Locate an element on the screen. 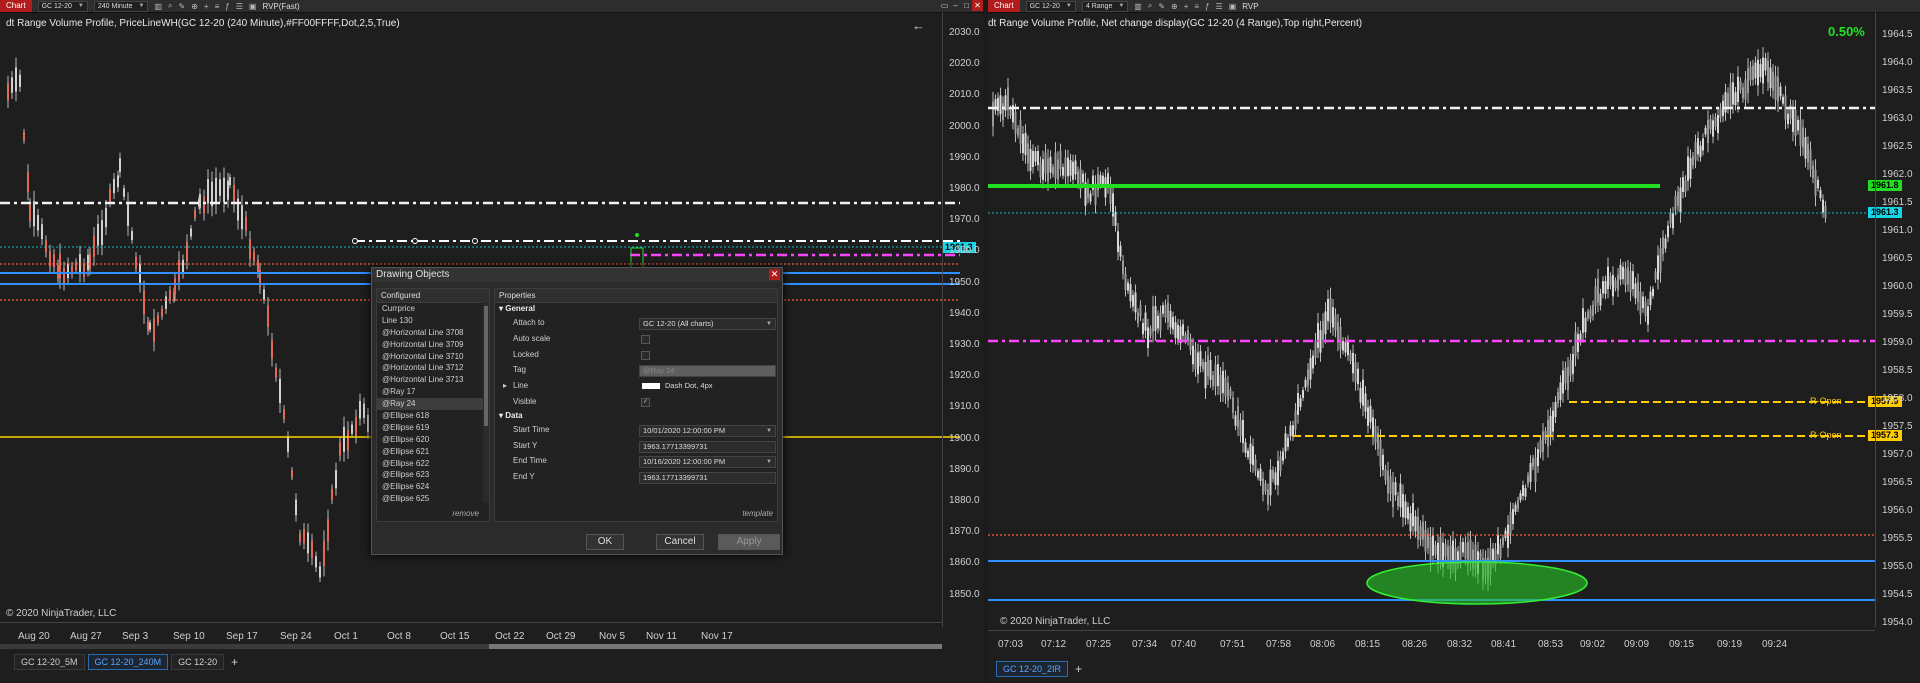  end-time-field: 10/16/2020 12:00:00 PM ▼ is located at coordinates (707, 462).